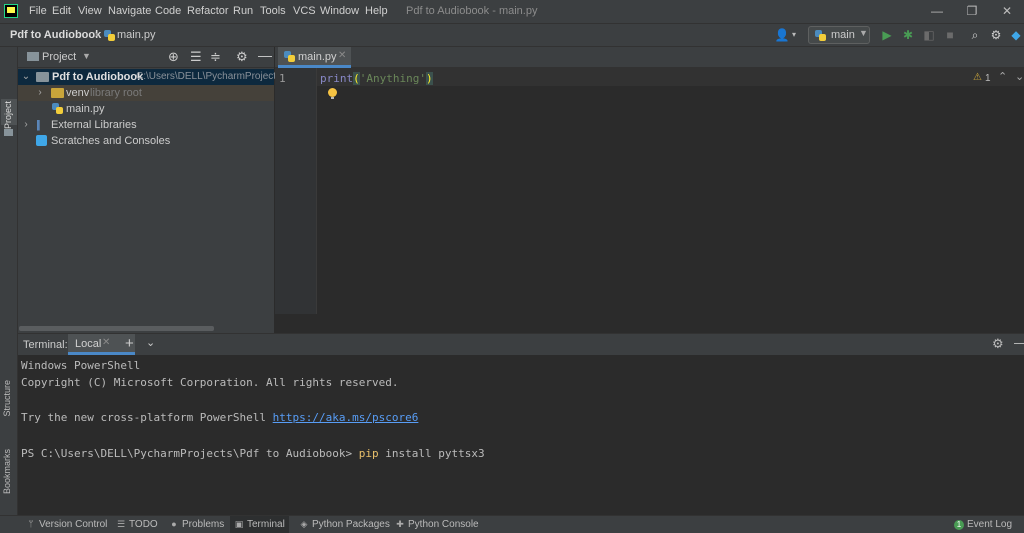 The image size is (1024, 533). I want to click on python-console-icon: ✚, so click(400, 524).